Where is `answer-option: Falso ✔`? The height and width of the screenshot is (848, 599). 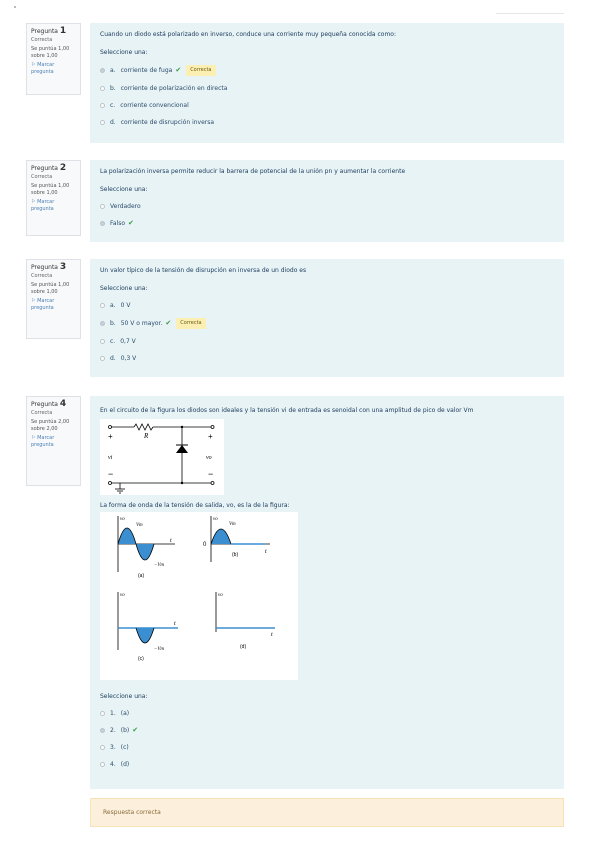
answer-option: Falso ✔ is located at coordinates (327, 223).